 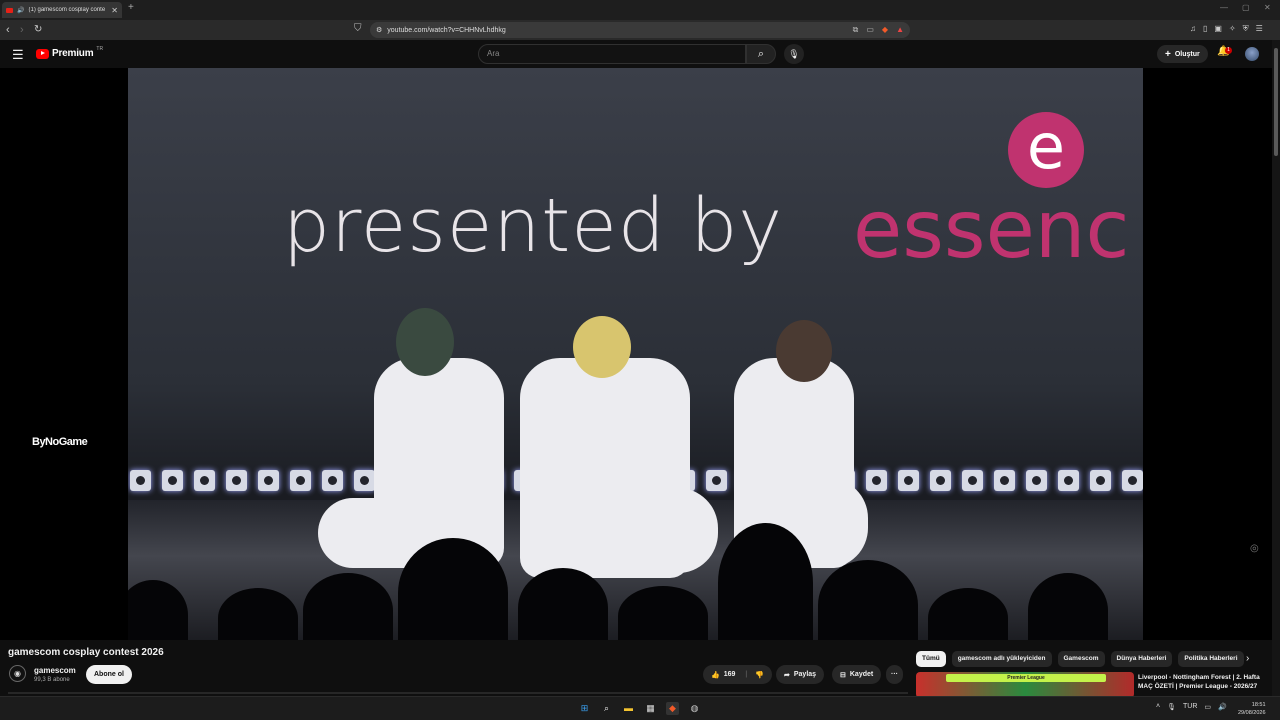 What do you see at coordinates (612, 54) in the screenshot?
I see `search-input: Ara` at bounding box center [612, 54].